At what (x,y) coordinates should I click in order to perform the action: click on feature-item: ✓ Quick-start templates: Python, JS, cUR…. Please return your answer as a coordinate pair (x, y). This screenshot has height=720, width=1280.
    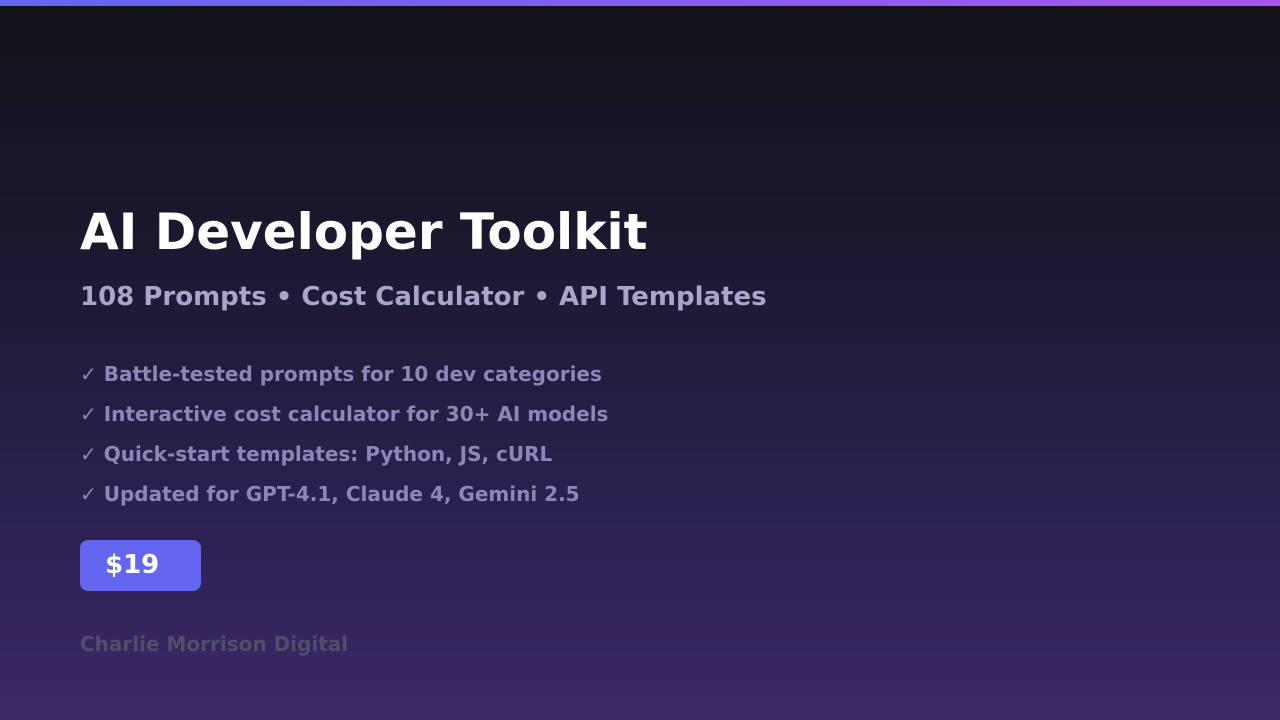
    Looking at the image, I should click on (316, 454).